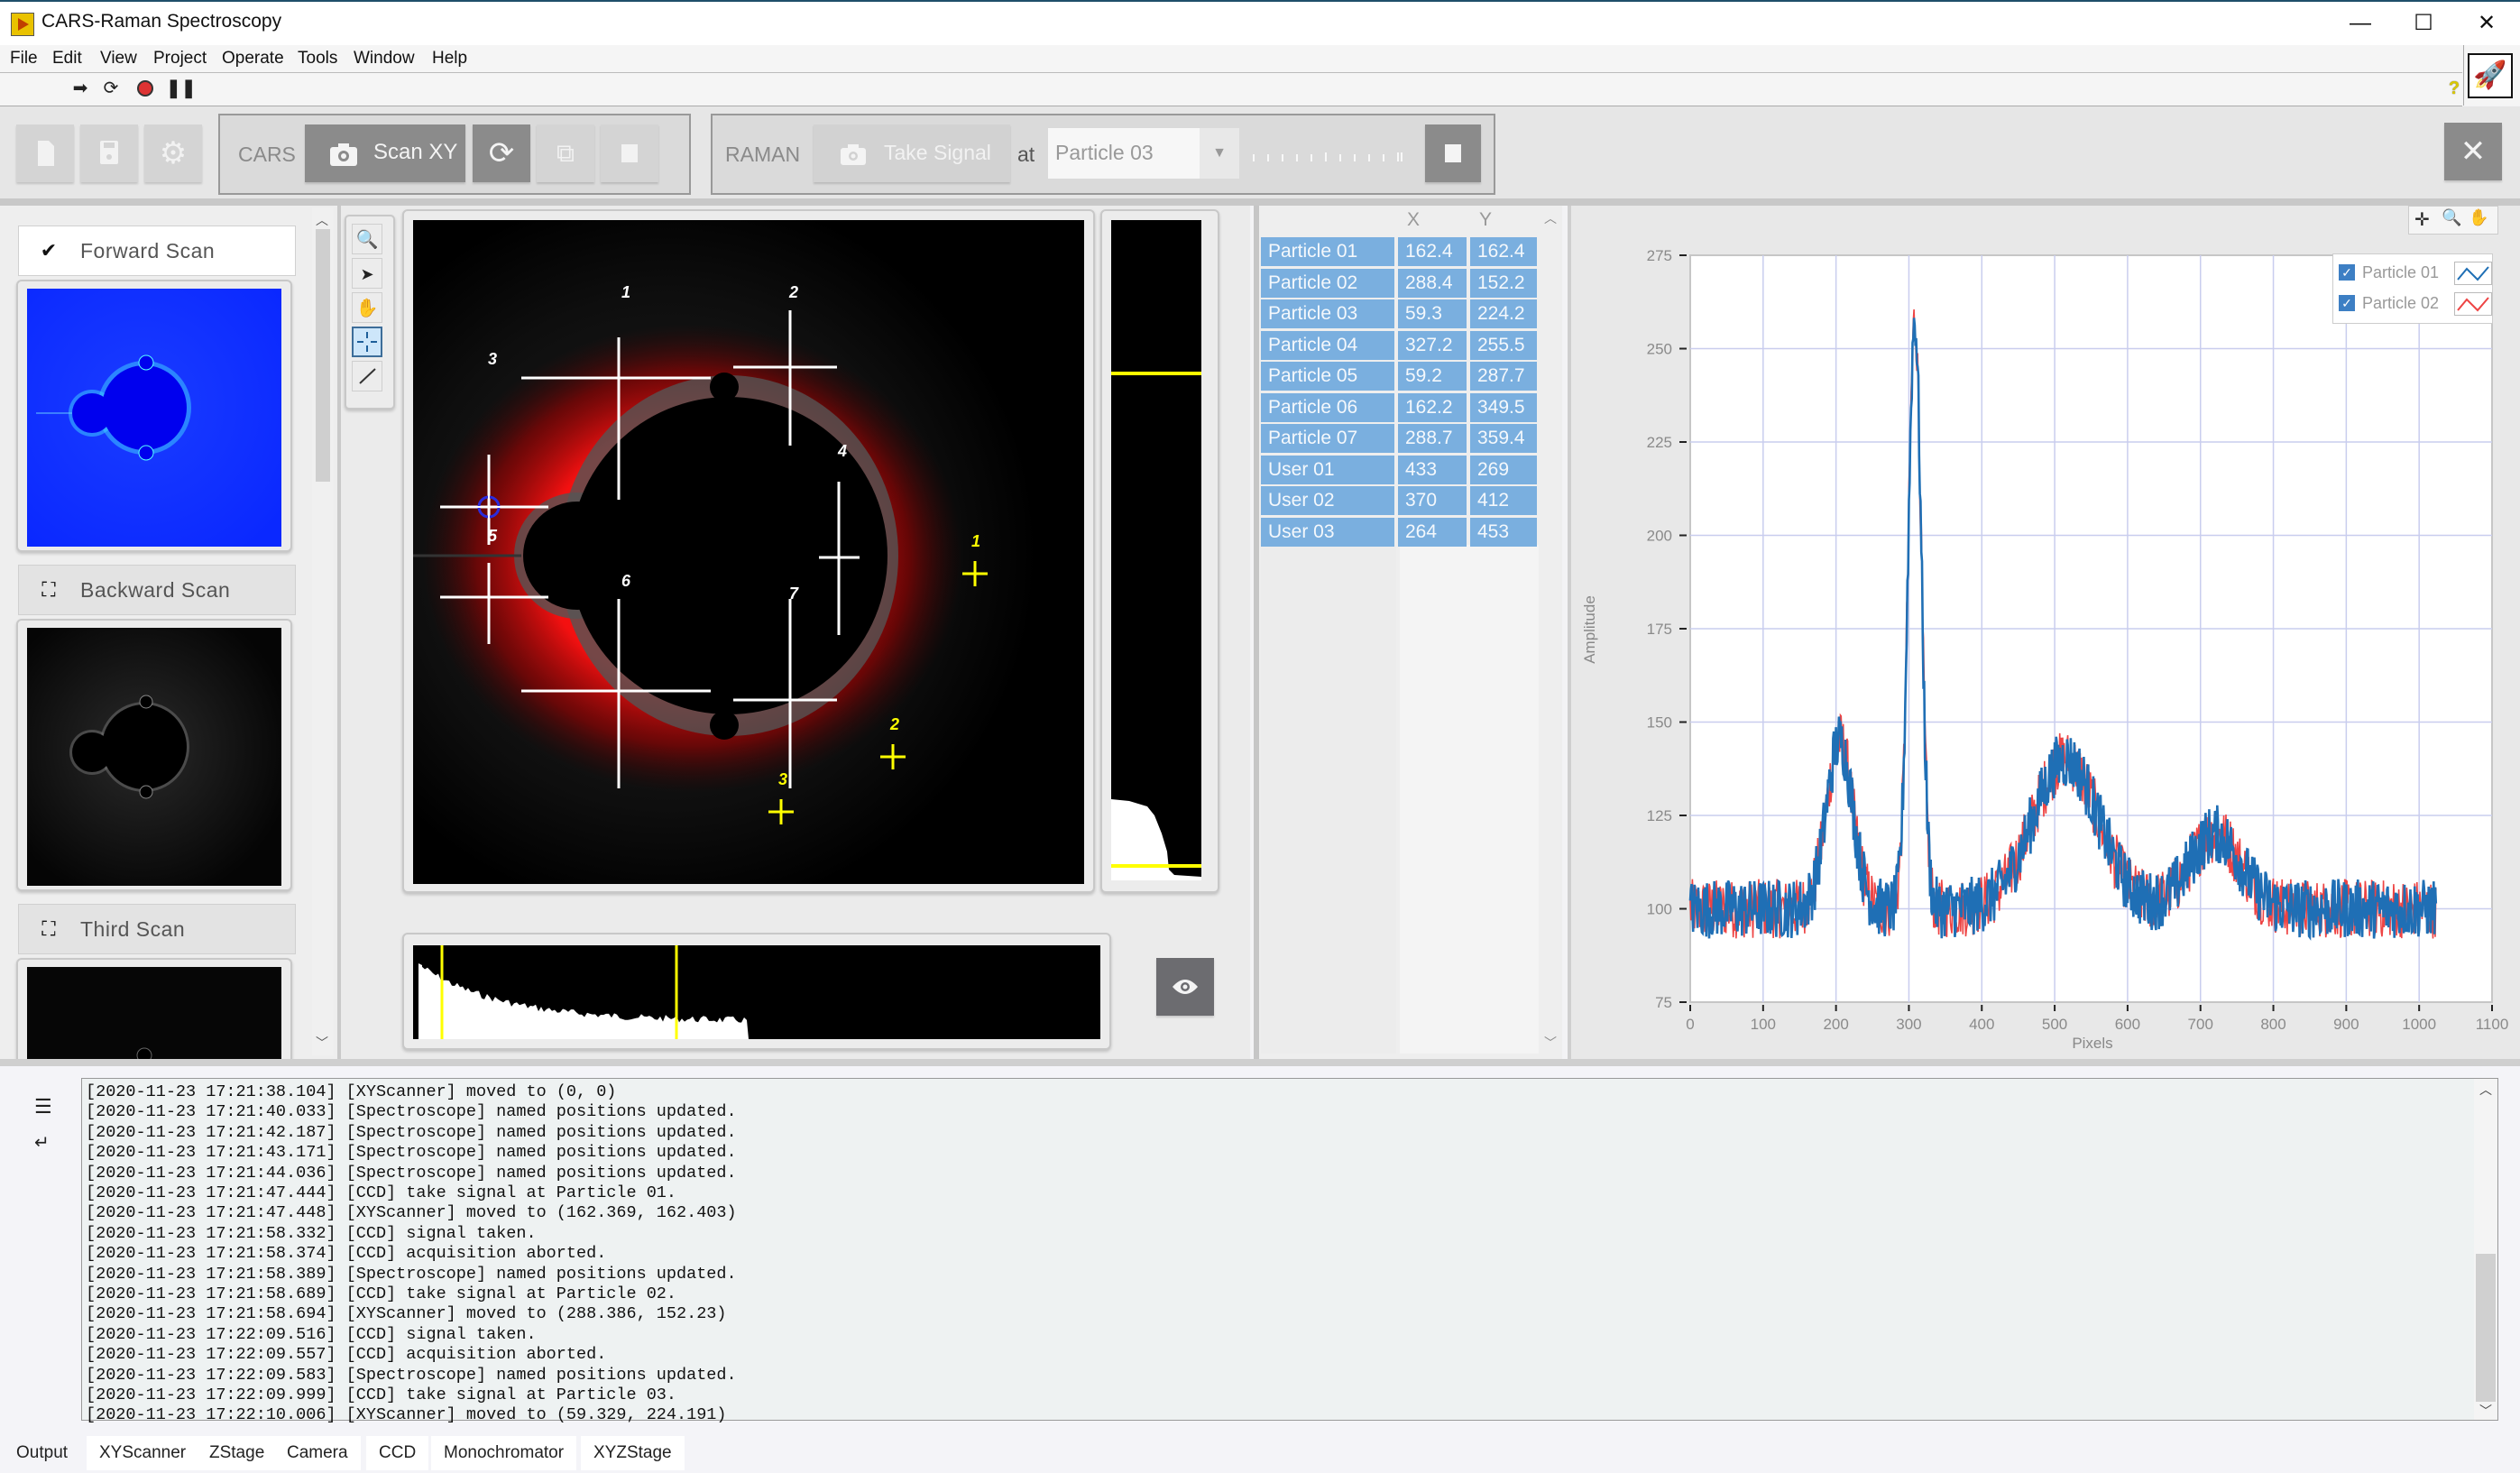  Describe the element at coordinates (173, 153) in the screenshot. I see `settings-button: ⚙` at that location.